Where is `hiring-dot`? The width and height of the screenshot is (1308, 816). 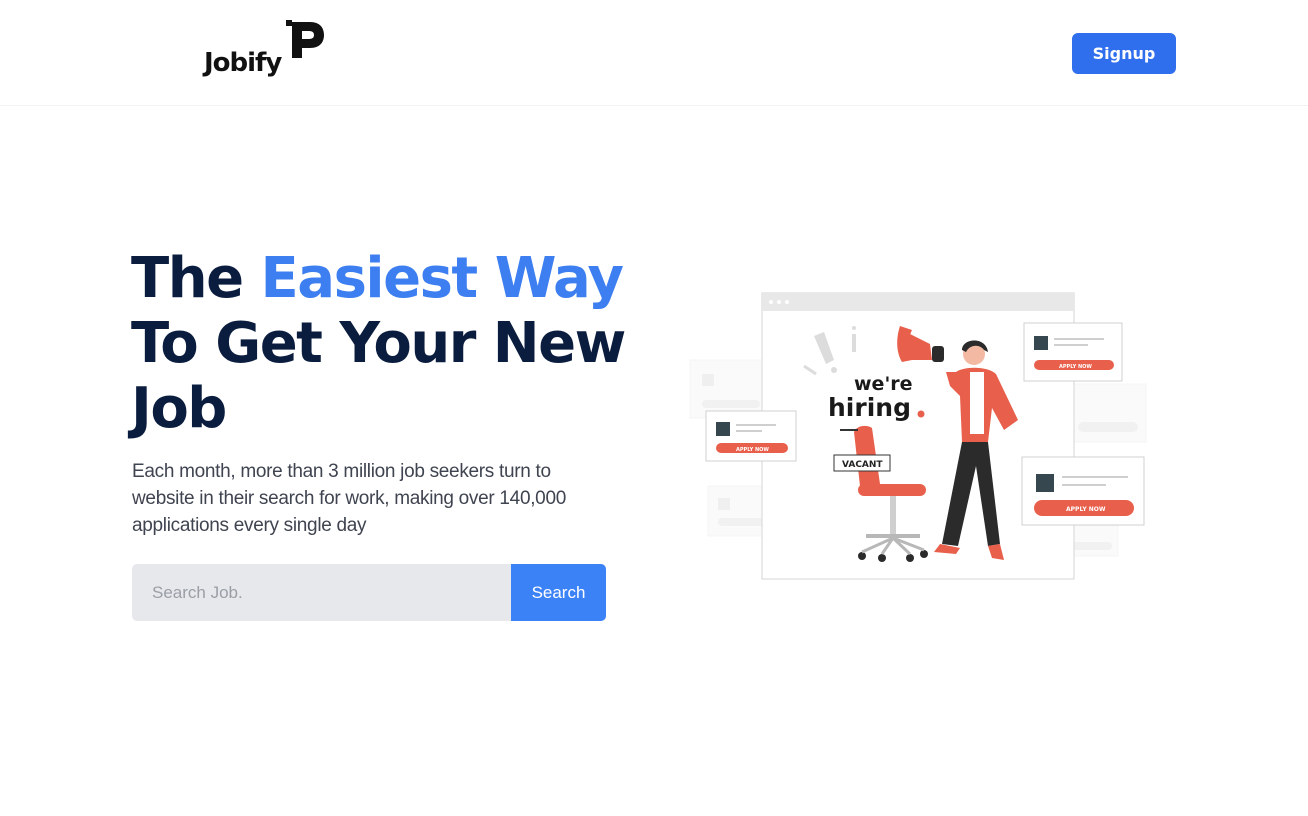
hiring-dot is located at coordinates (921, 414).